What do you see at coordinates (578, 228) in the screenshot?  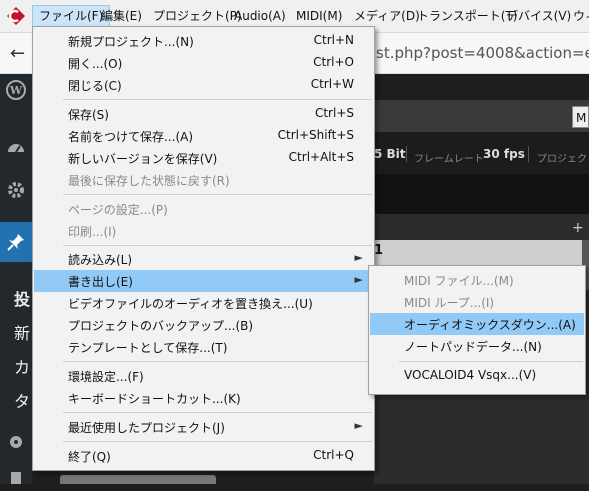 I see `add-track-icon: +` at bounding box center [578, 228].